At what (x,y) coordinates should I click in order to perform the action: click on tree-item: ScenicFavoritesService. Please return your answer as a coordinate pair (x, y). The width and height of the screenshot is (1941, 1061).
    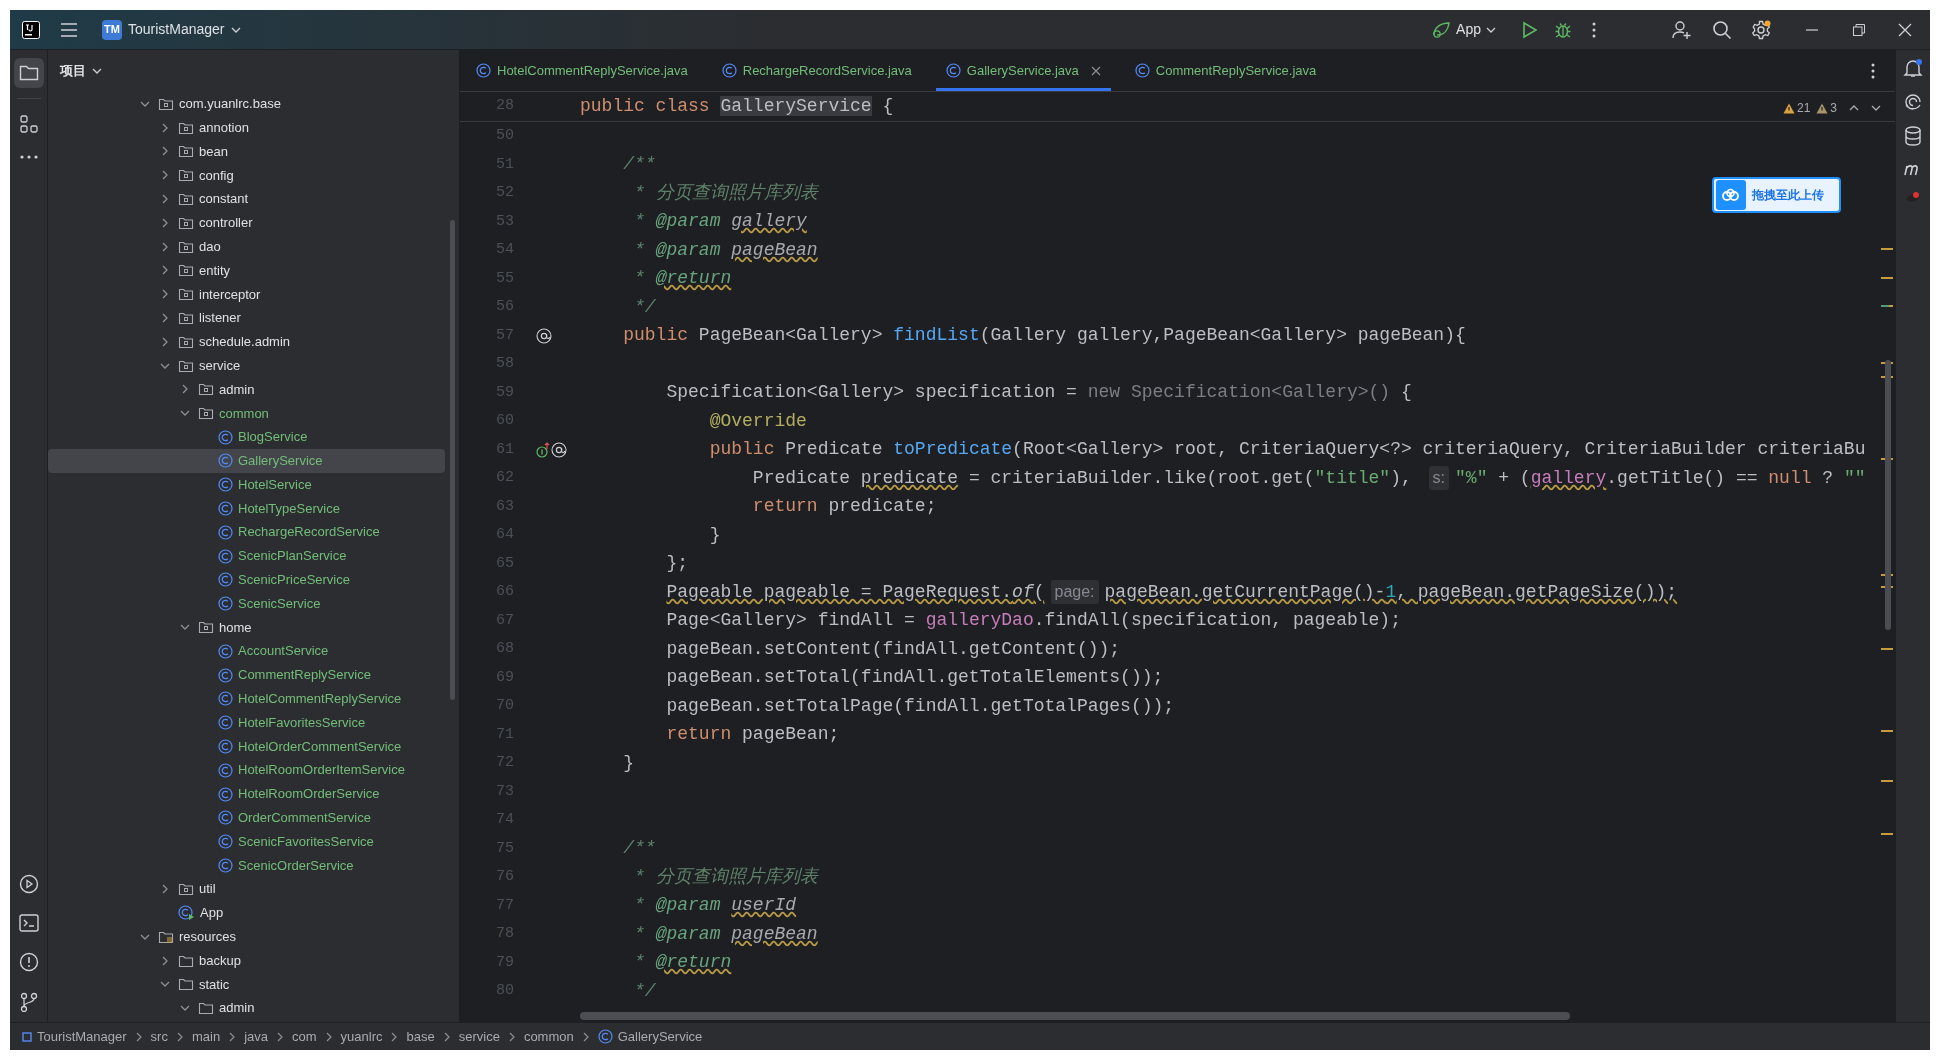
    Looking at the image, I should click on (246, 841).